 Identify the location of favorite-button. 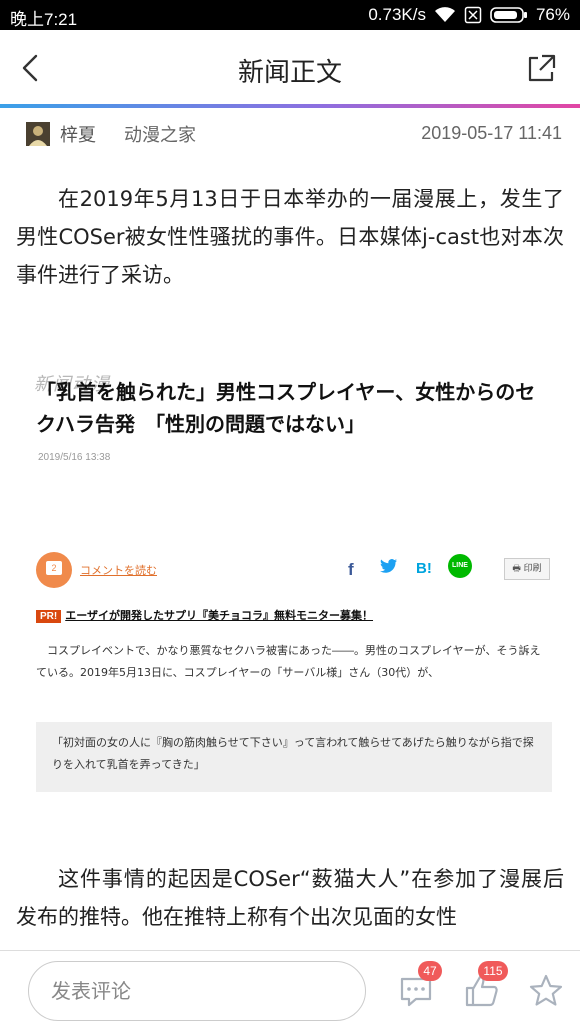
(548, 993).